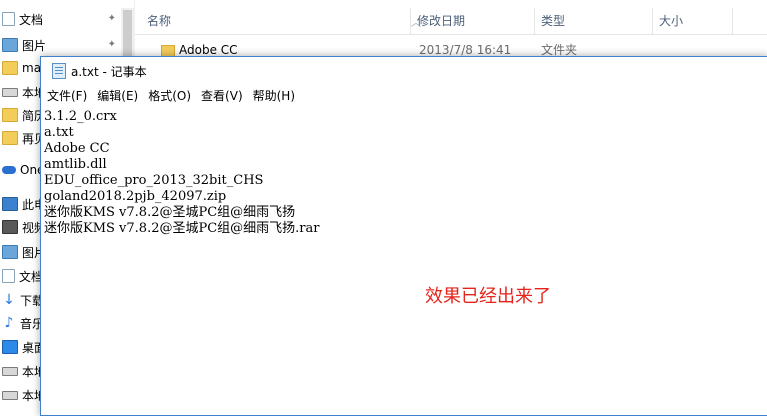 This screenshot has height=416, width=767. I want to click on notepad-icon, so click(59, 71).